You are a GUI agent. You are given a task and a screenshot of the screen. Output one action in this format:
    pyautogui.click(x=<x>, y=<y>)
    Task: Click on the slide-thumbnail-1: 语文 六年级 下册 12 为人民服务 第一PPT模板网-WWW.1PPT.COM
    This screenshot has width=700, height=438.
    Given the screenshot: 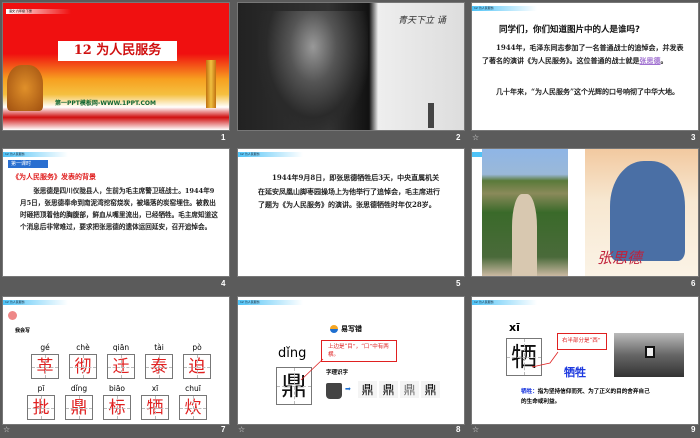 What is the action you would take?
    pyautogui.click(x=116, y=66)
    